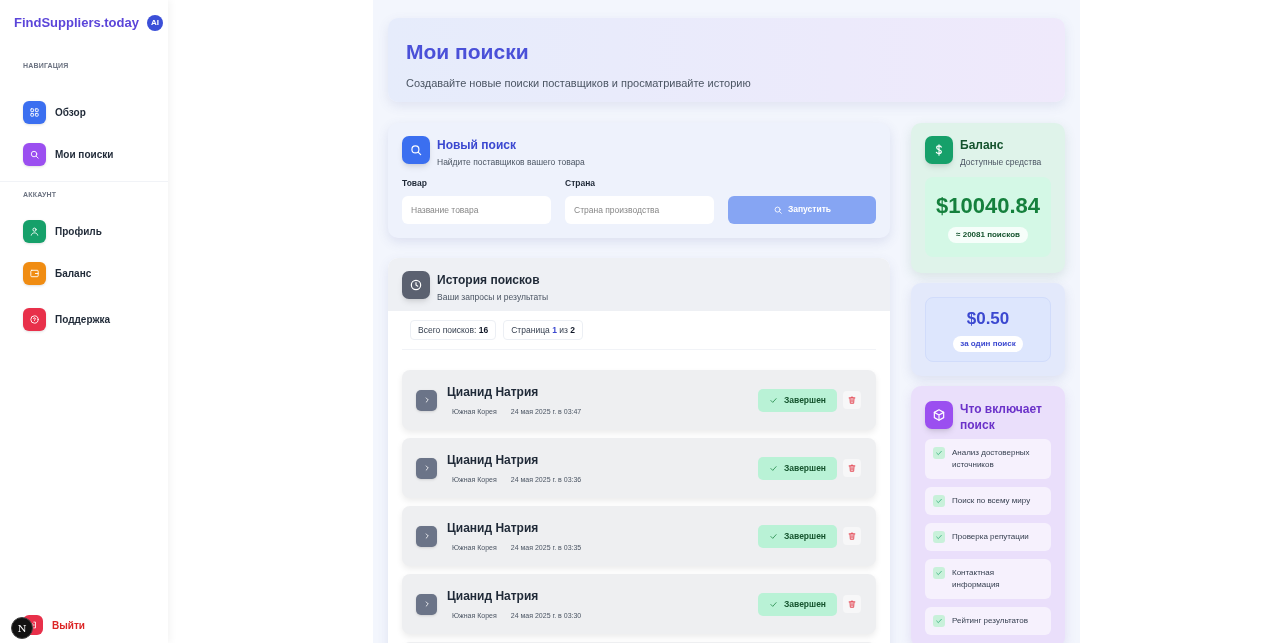  Describe the element at coordinates (476, 209) in the screenshot. I see `input-field: Название товара` at that location.